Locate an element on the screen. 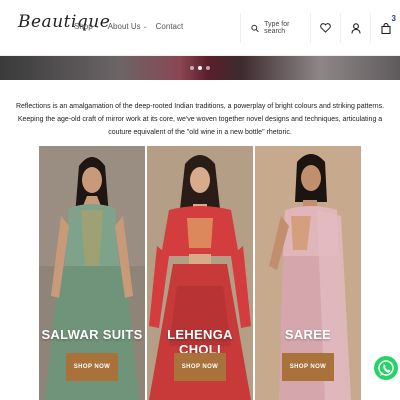  nav-contact-label: Contact is located at coordinates (169, 26).